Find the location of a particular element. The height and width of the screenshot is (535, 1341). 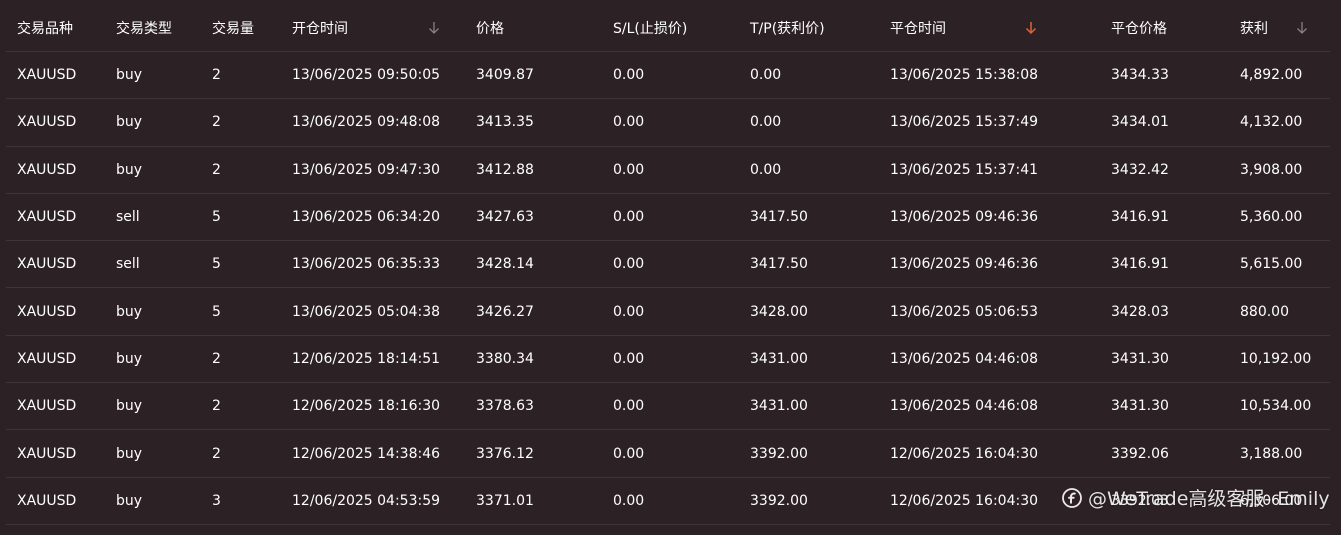

cell-profit: 3,908.00 is located at coordinates (1271, 169).